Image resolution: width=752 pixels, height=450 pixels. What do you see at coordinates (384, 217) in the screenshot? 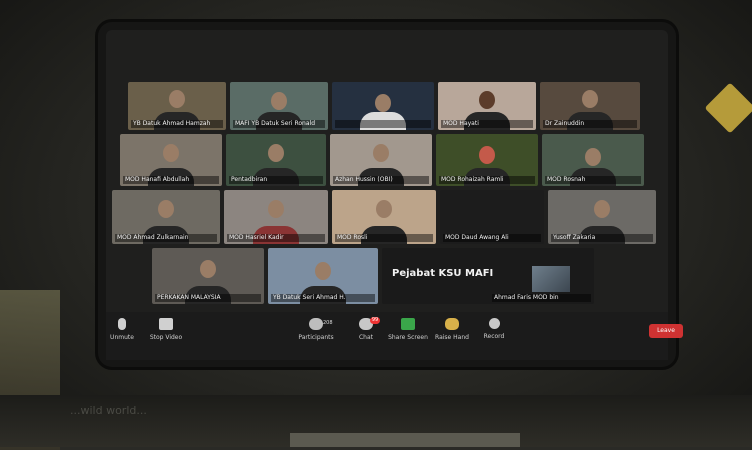
I see `participant-tile: MOD Rosli` at bounding box center [384, 217].